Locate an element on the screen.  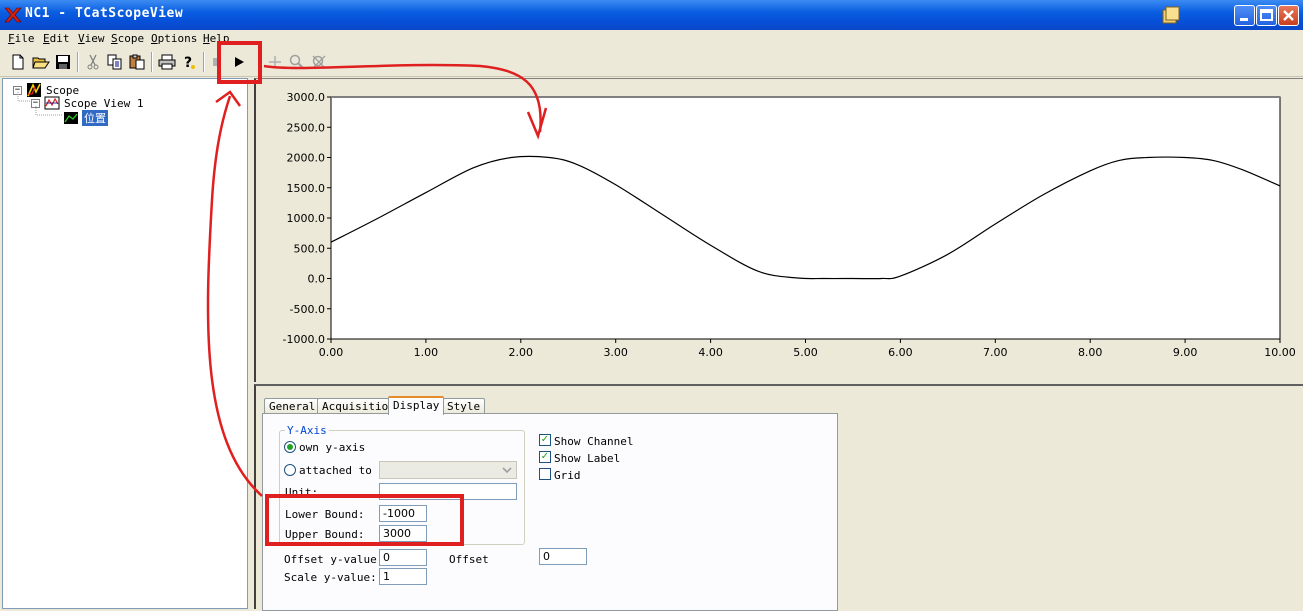
cut-button is located at coordinates (93, 62).